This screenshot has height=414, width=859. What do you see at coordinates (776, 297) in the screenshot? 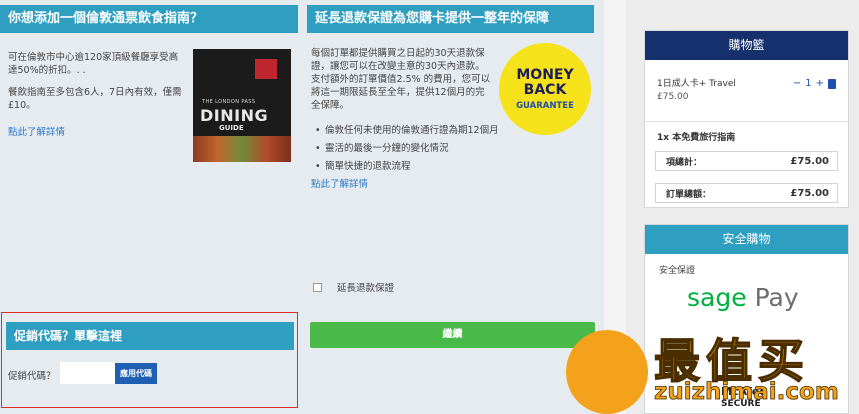
I see `pay-text: Pay` at bounding box center [776, 297].